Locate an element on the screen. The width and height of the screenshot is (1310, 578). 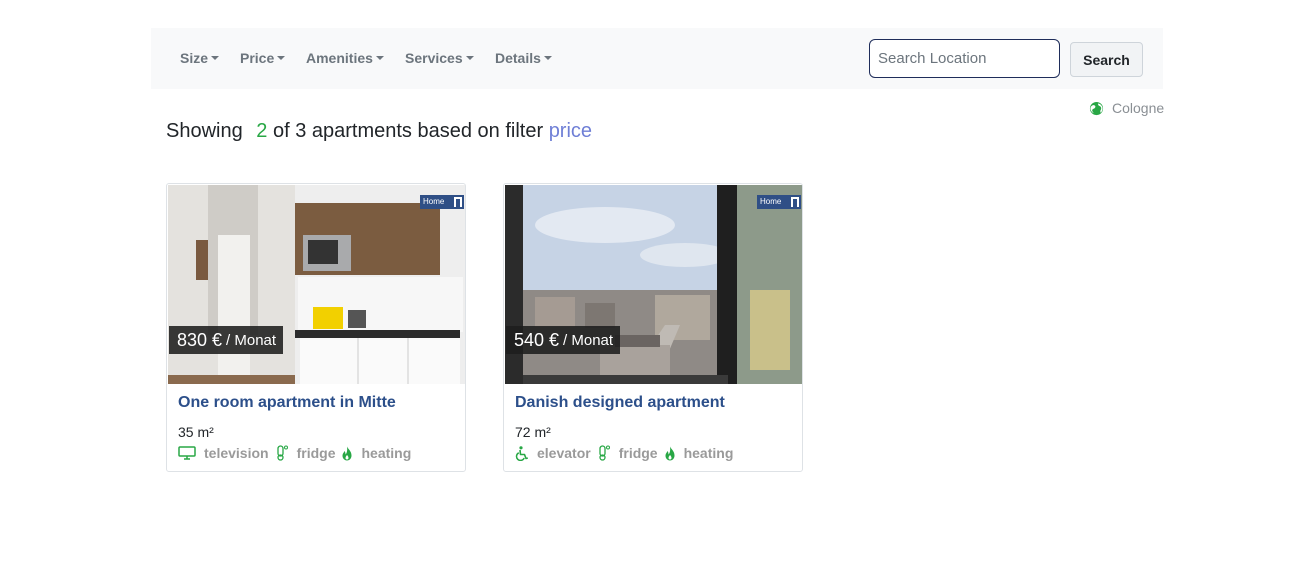
details-menu-toggle: Details is located at coordinates (523, 58).